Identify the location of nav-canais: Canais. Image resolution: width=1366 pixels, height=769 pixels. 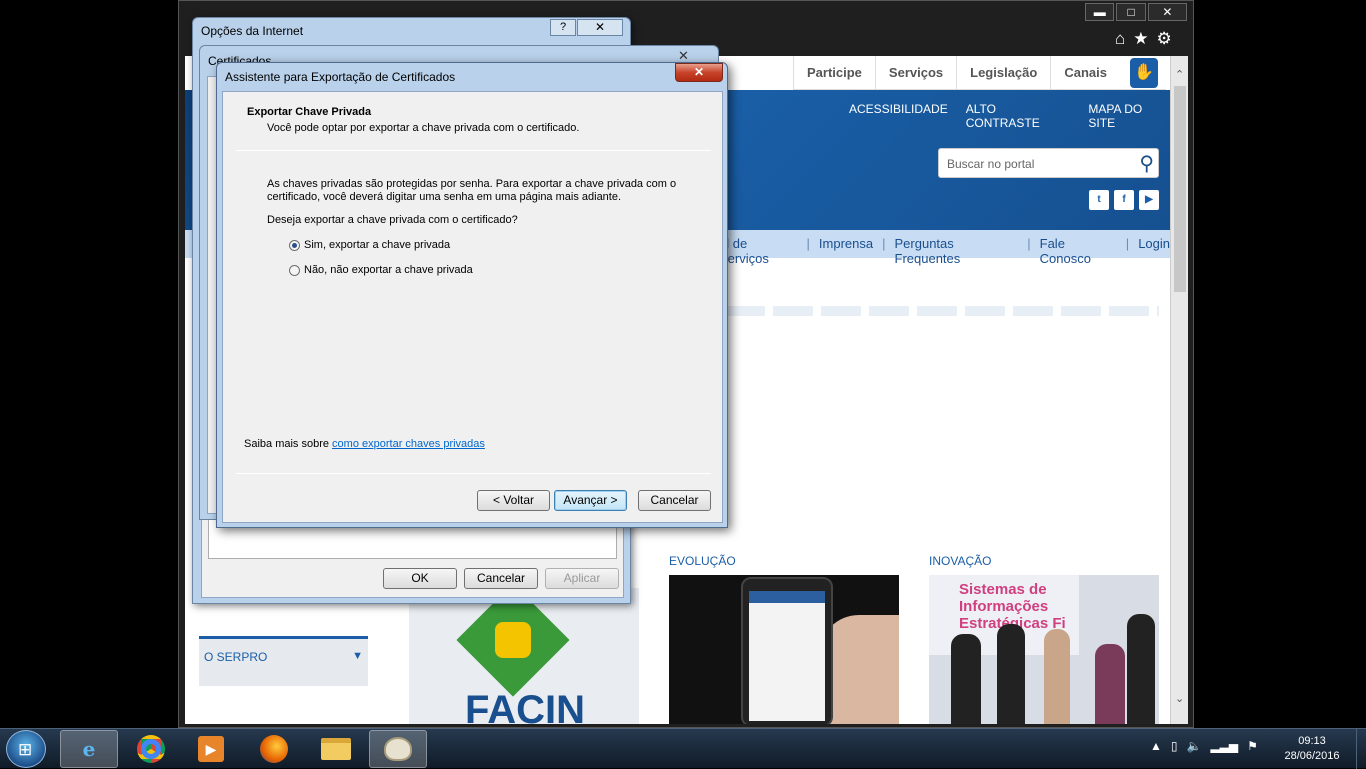
(1085, 72).